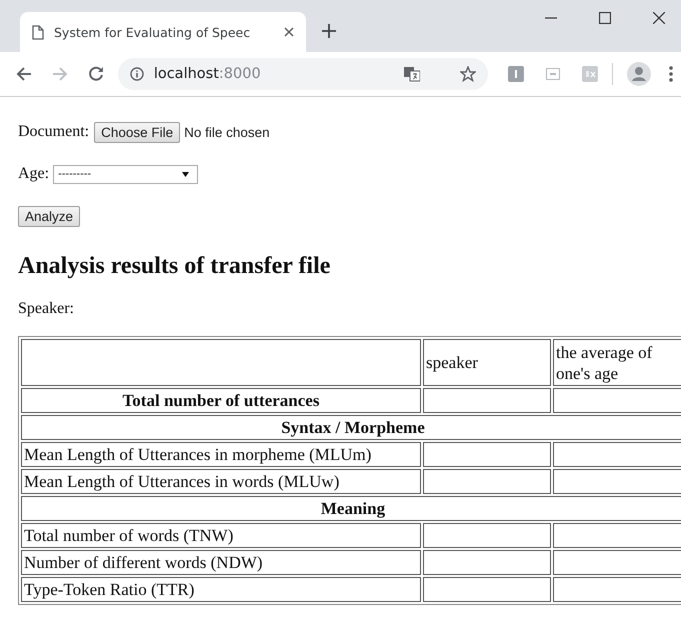  What do you see at coordinates (38, 32) in the screenshot?
I see `page-icon` at bounding box center [38, 32].